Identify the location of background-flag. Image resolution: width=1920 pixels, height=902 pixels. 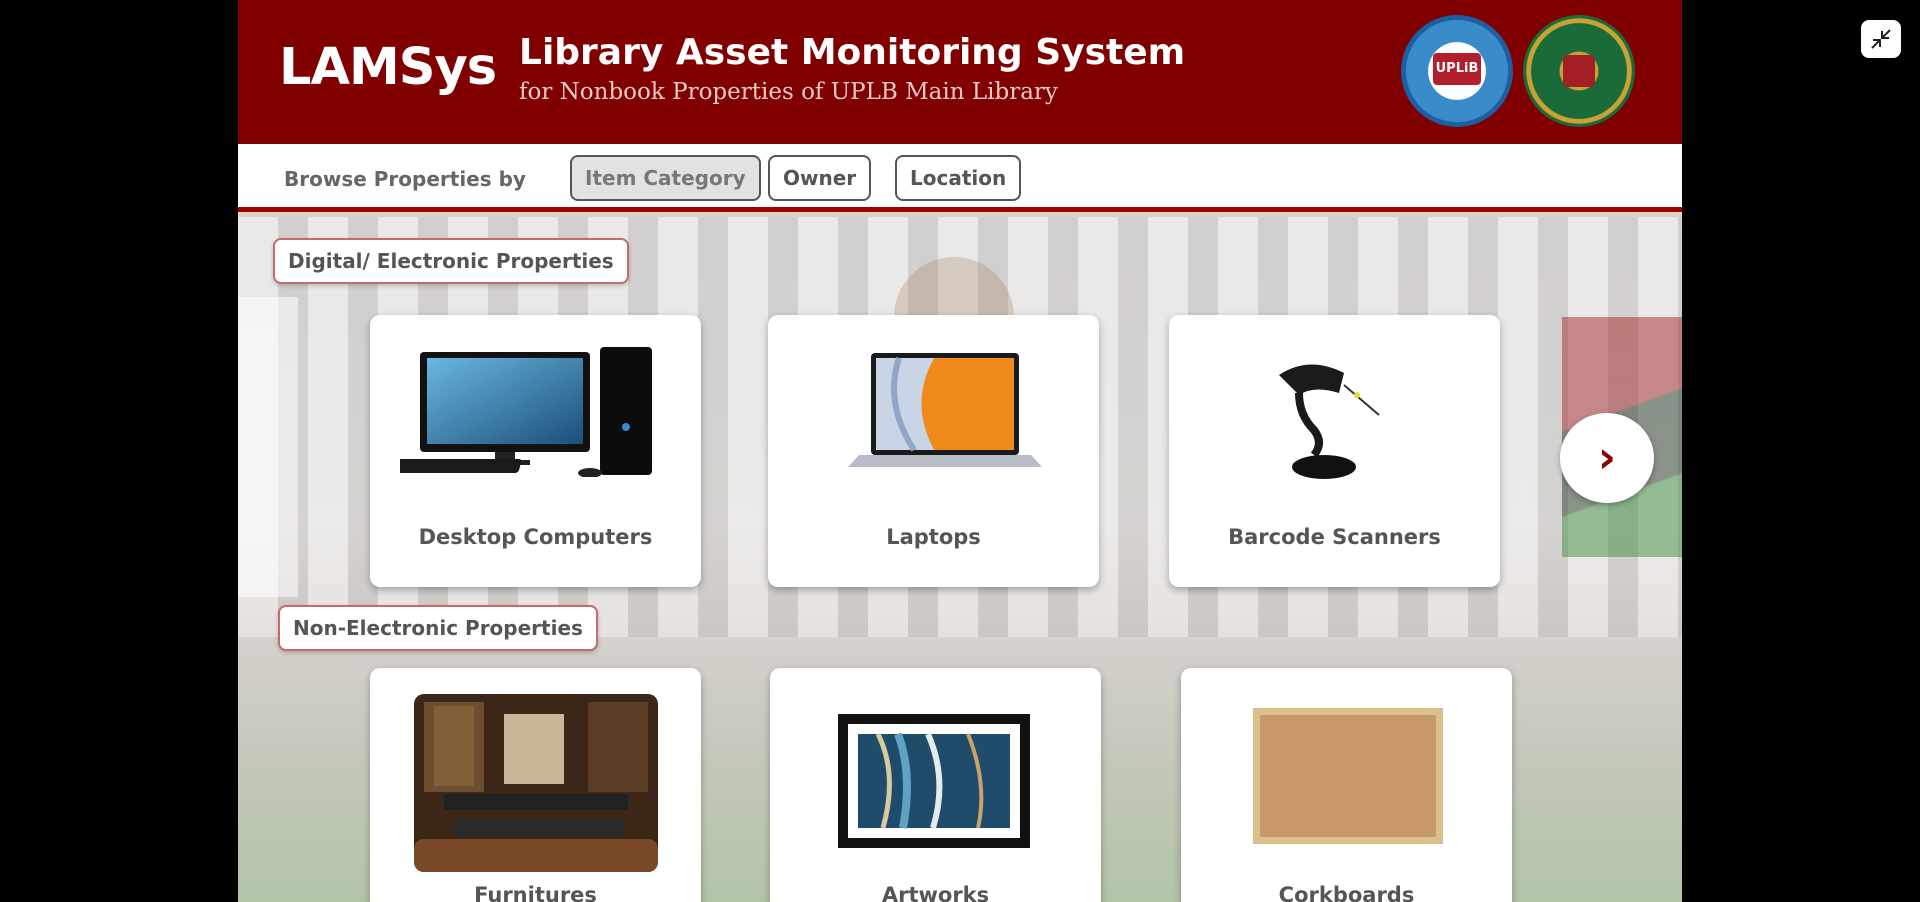
(268, 447).